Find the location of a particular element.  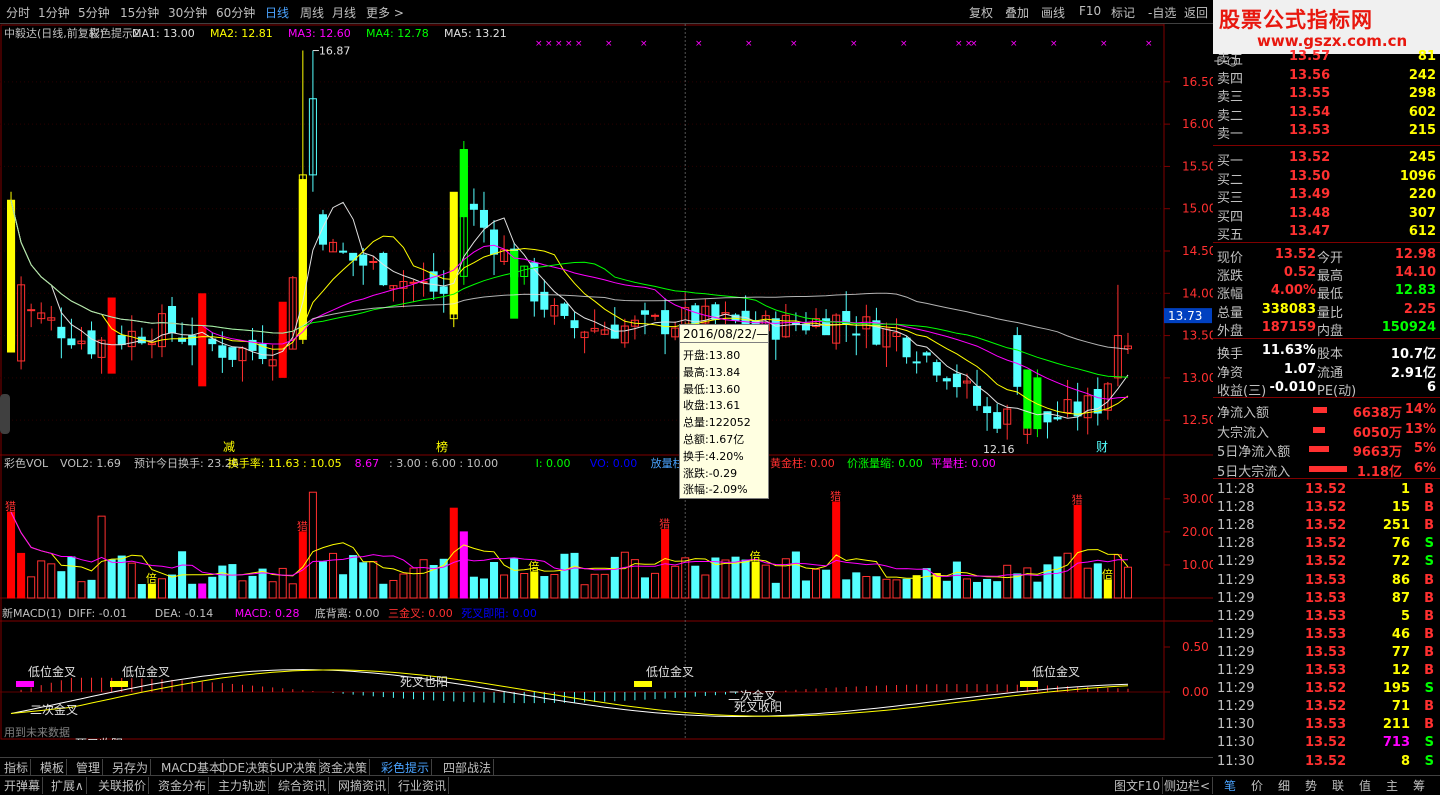

toolbar-button-5: -自选 is located at coordinates (1162, 12).